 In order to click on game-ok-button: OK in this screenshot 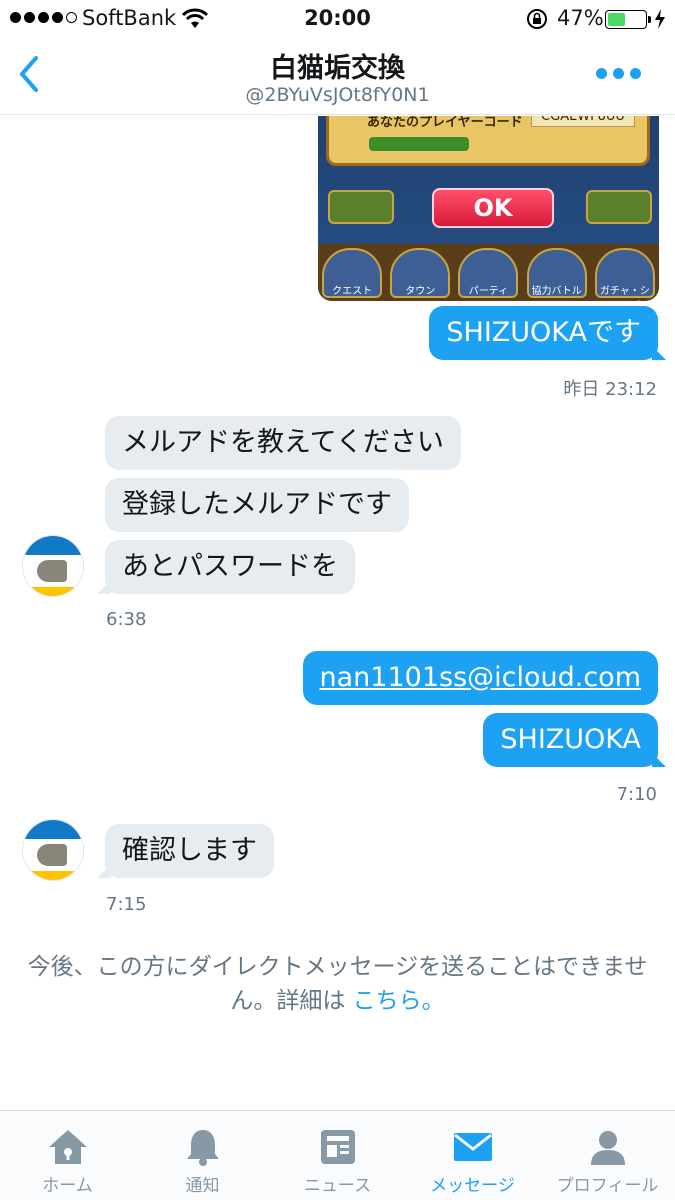, I will do `click(493, 208)`.